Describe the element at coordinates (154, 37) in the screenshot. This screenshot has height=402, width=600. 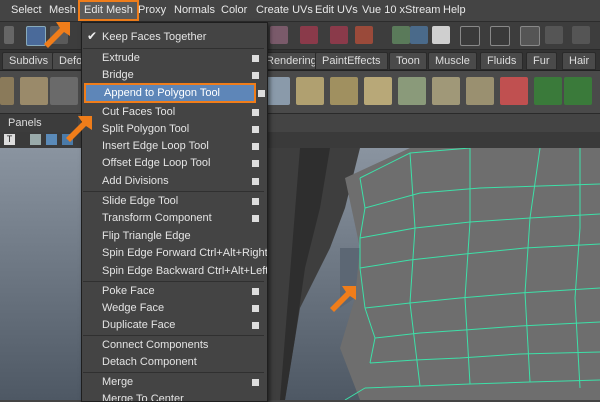
I see `menu-item-label: Keep Faces Together` at that location.